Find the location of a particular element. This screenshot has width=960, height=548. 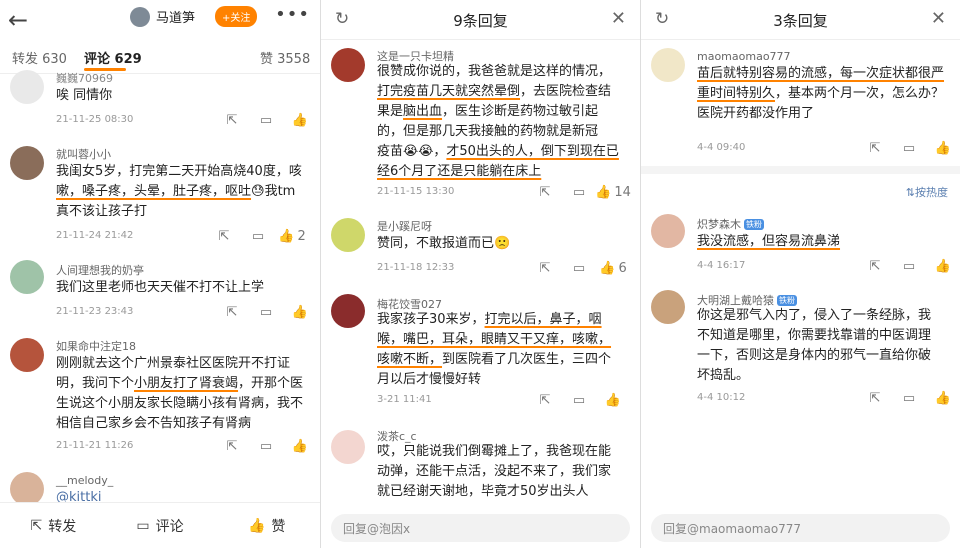

thumb-up-icon: 👍 6 is located at coordinates (612, 268).